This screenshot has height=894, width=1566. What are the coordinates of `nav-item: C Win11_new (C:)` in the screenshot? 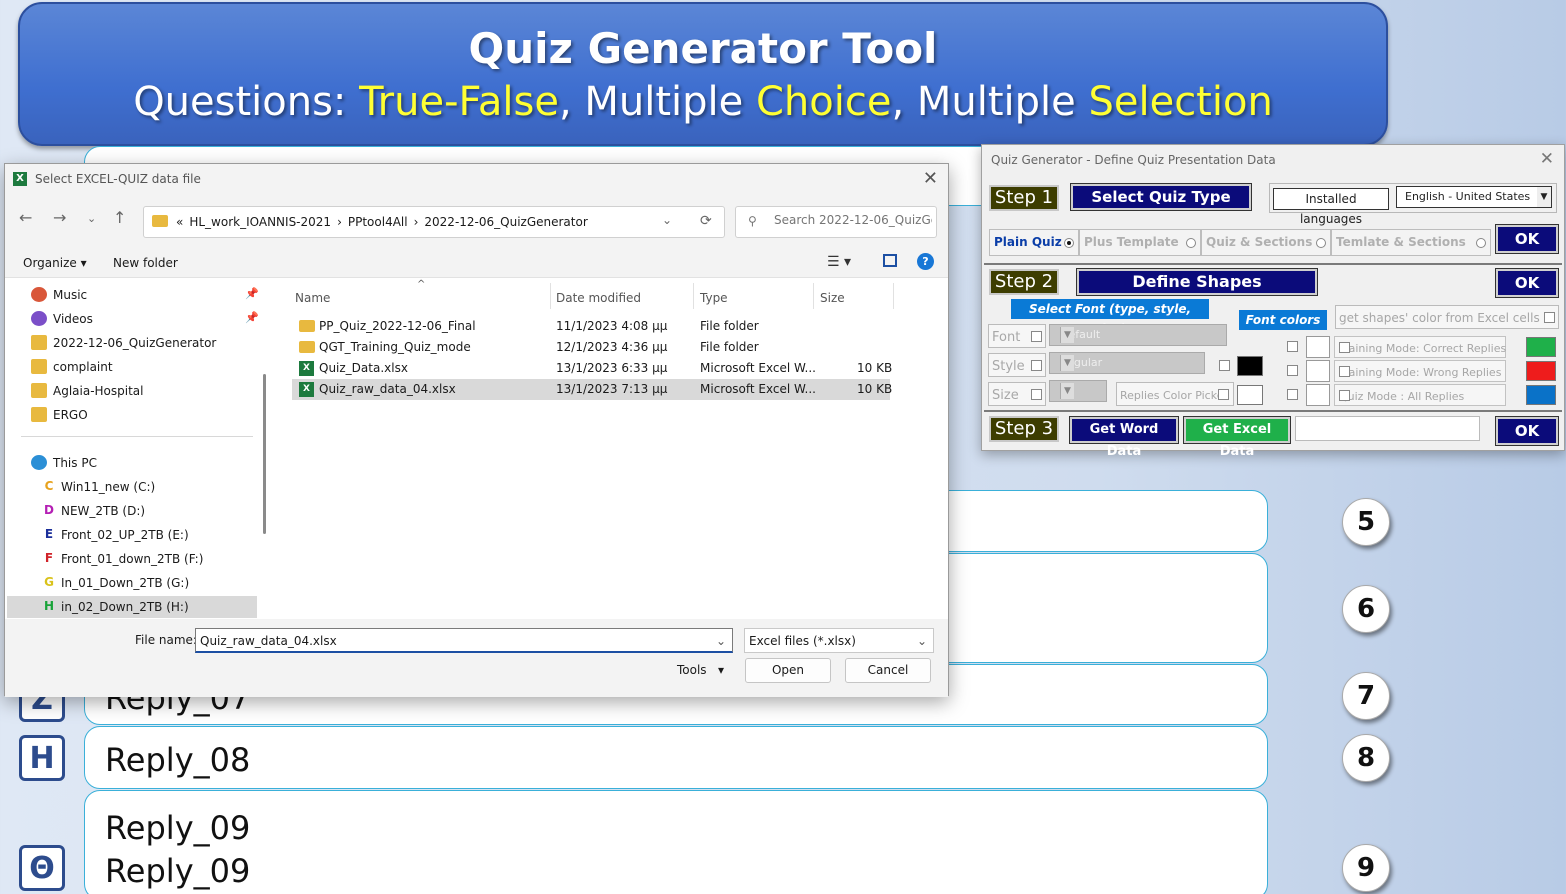 It's located at (132, 487).